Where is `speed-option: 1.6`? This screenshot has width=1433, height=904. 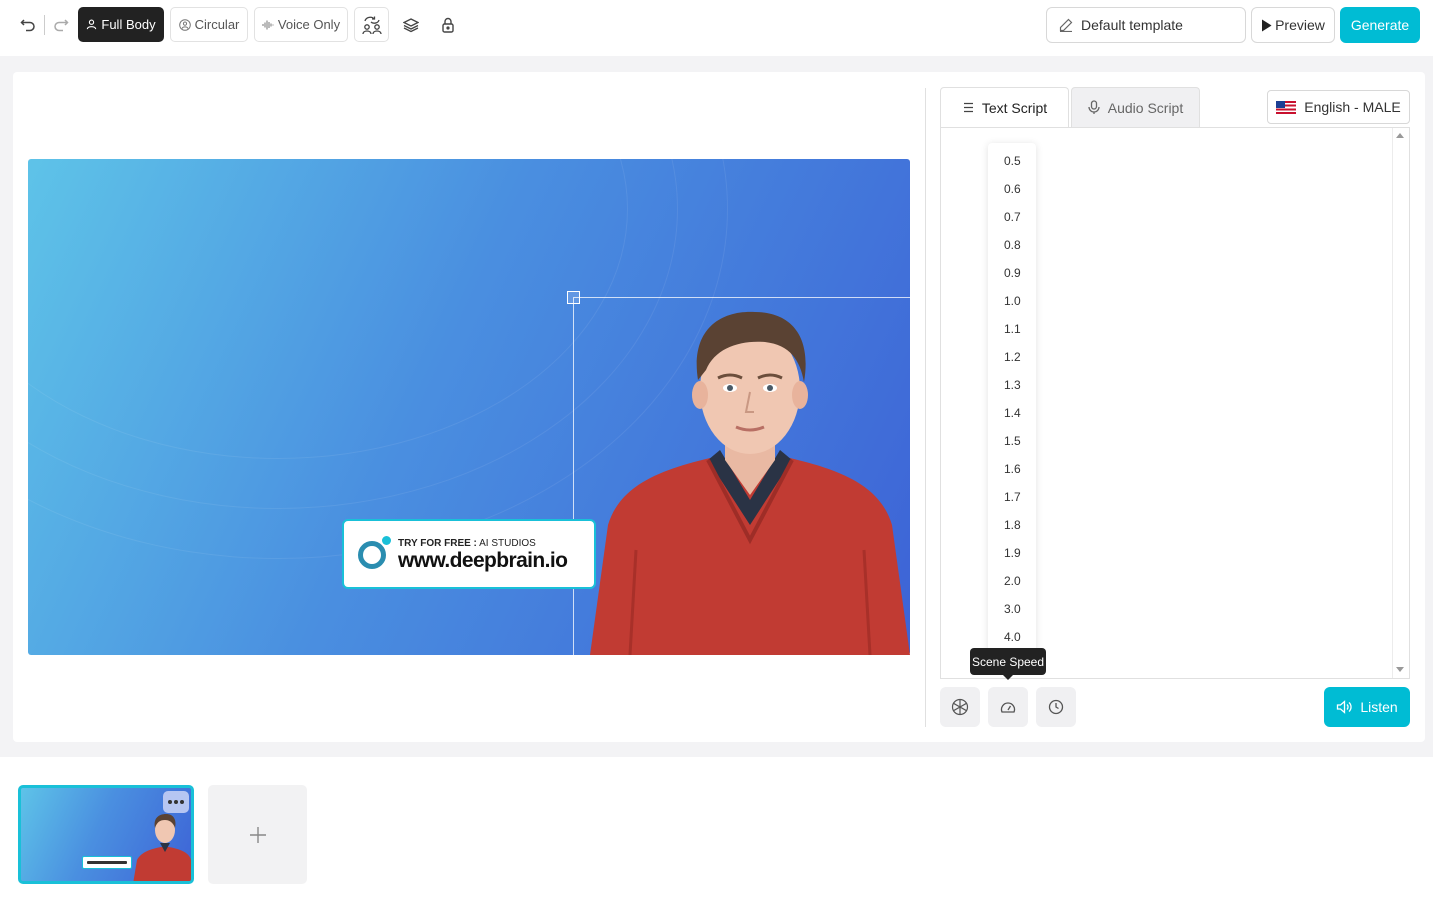 speed-option: 1.6 is located at coordinates (1012, 469).